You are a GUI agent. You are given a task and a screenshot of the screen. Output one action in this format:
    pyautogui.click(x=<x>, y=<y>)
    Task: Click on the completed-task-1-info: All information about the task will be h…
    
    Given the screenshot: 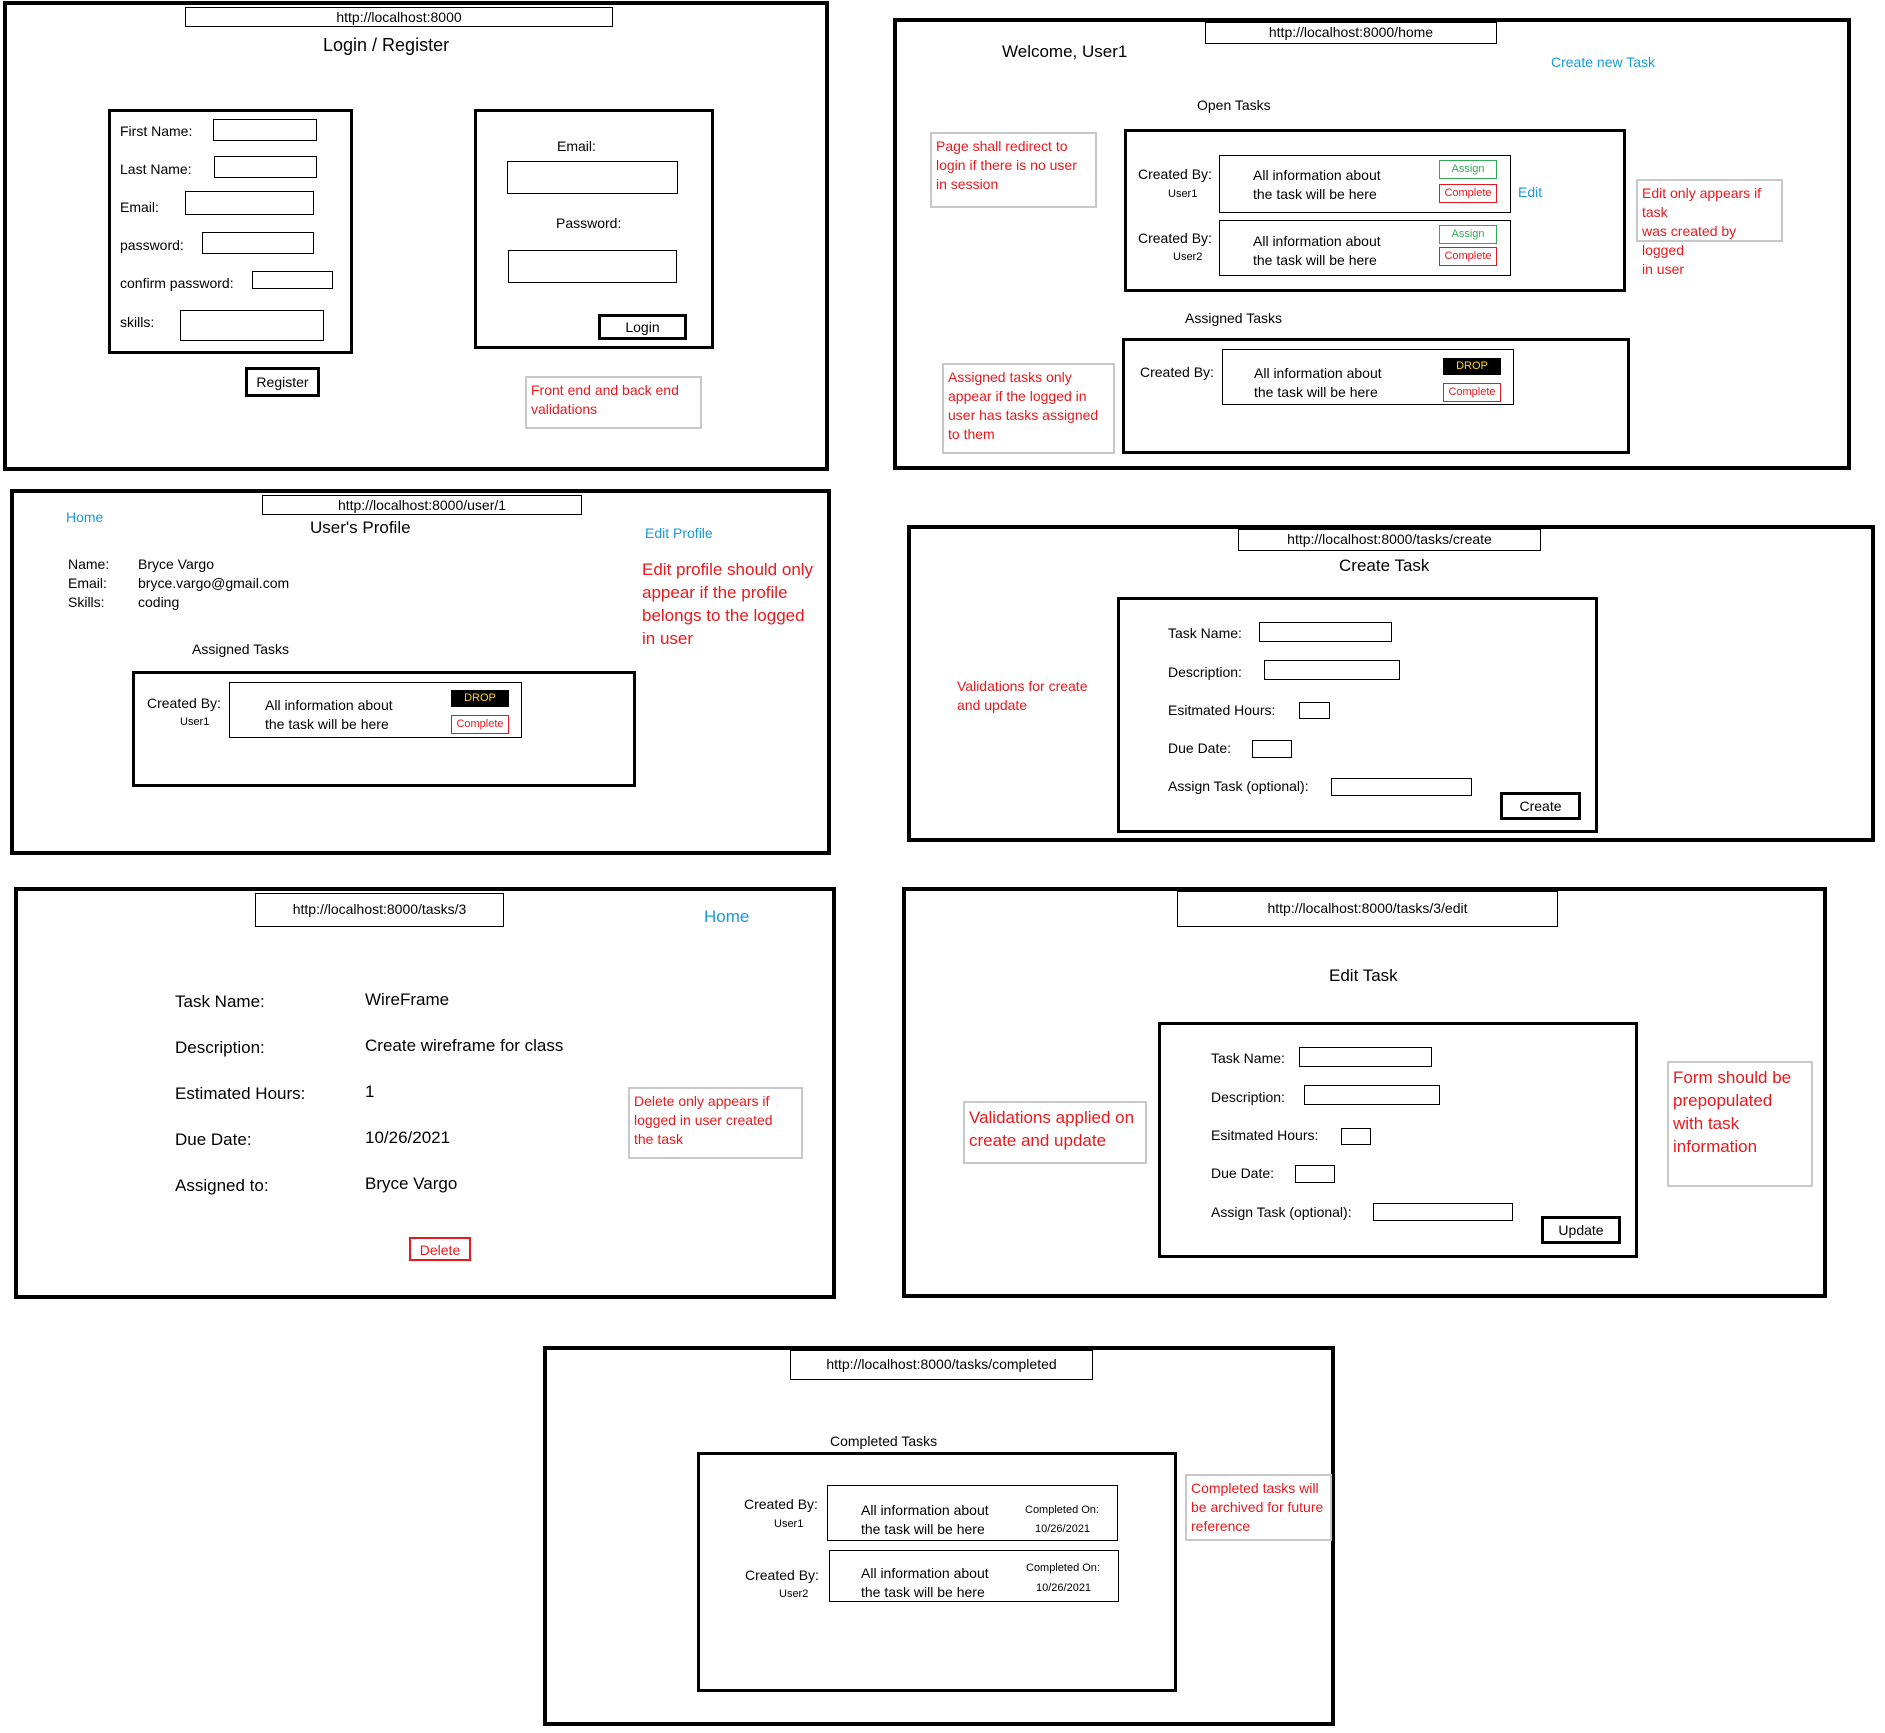 What is the action you would take?
    pyautogui.click(x=925, y=1519)
    